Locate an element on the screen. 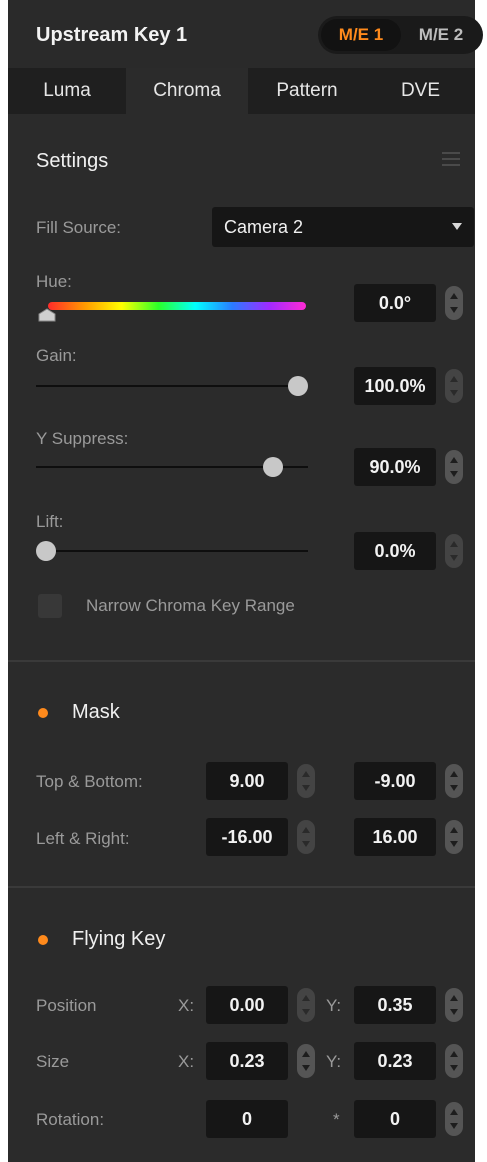 This screenshot has width=487, height=1162. tab-dve: DVE is located at coordinates (420, 91).